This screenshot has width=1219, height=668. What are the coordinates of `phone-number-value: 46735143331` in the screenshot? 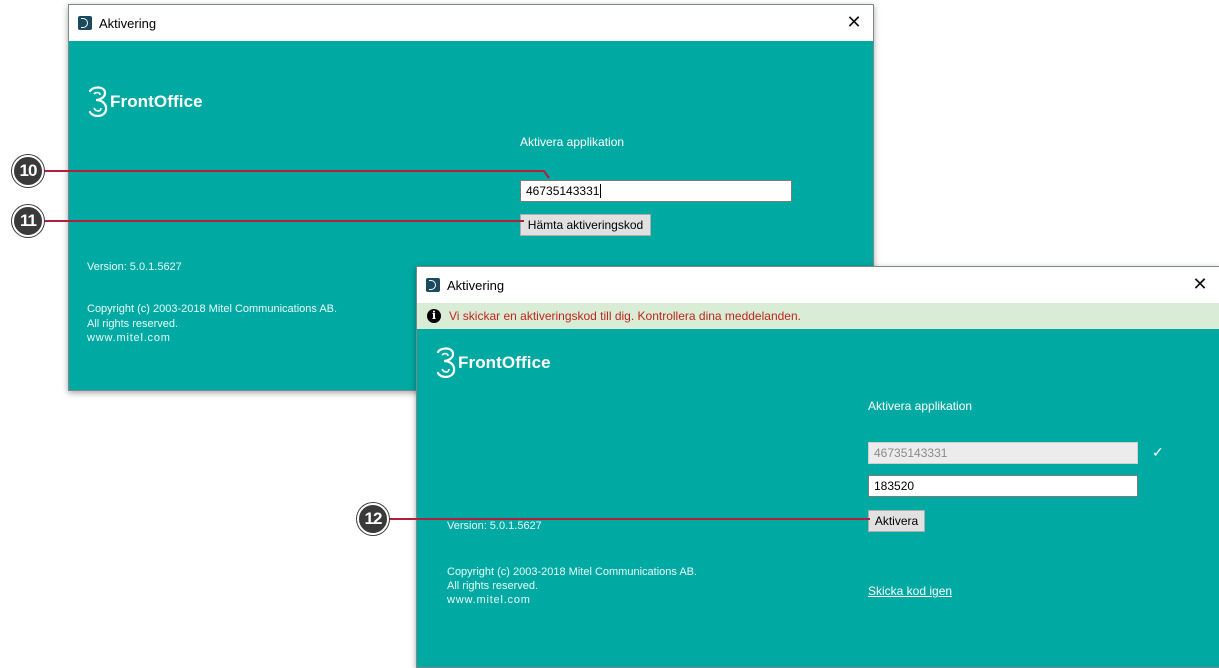 It's located at (563, 191).